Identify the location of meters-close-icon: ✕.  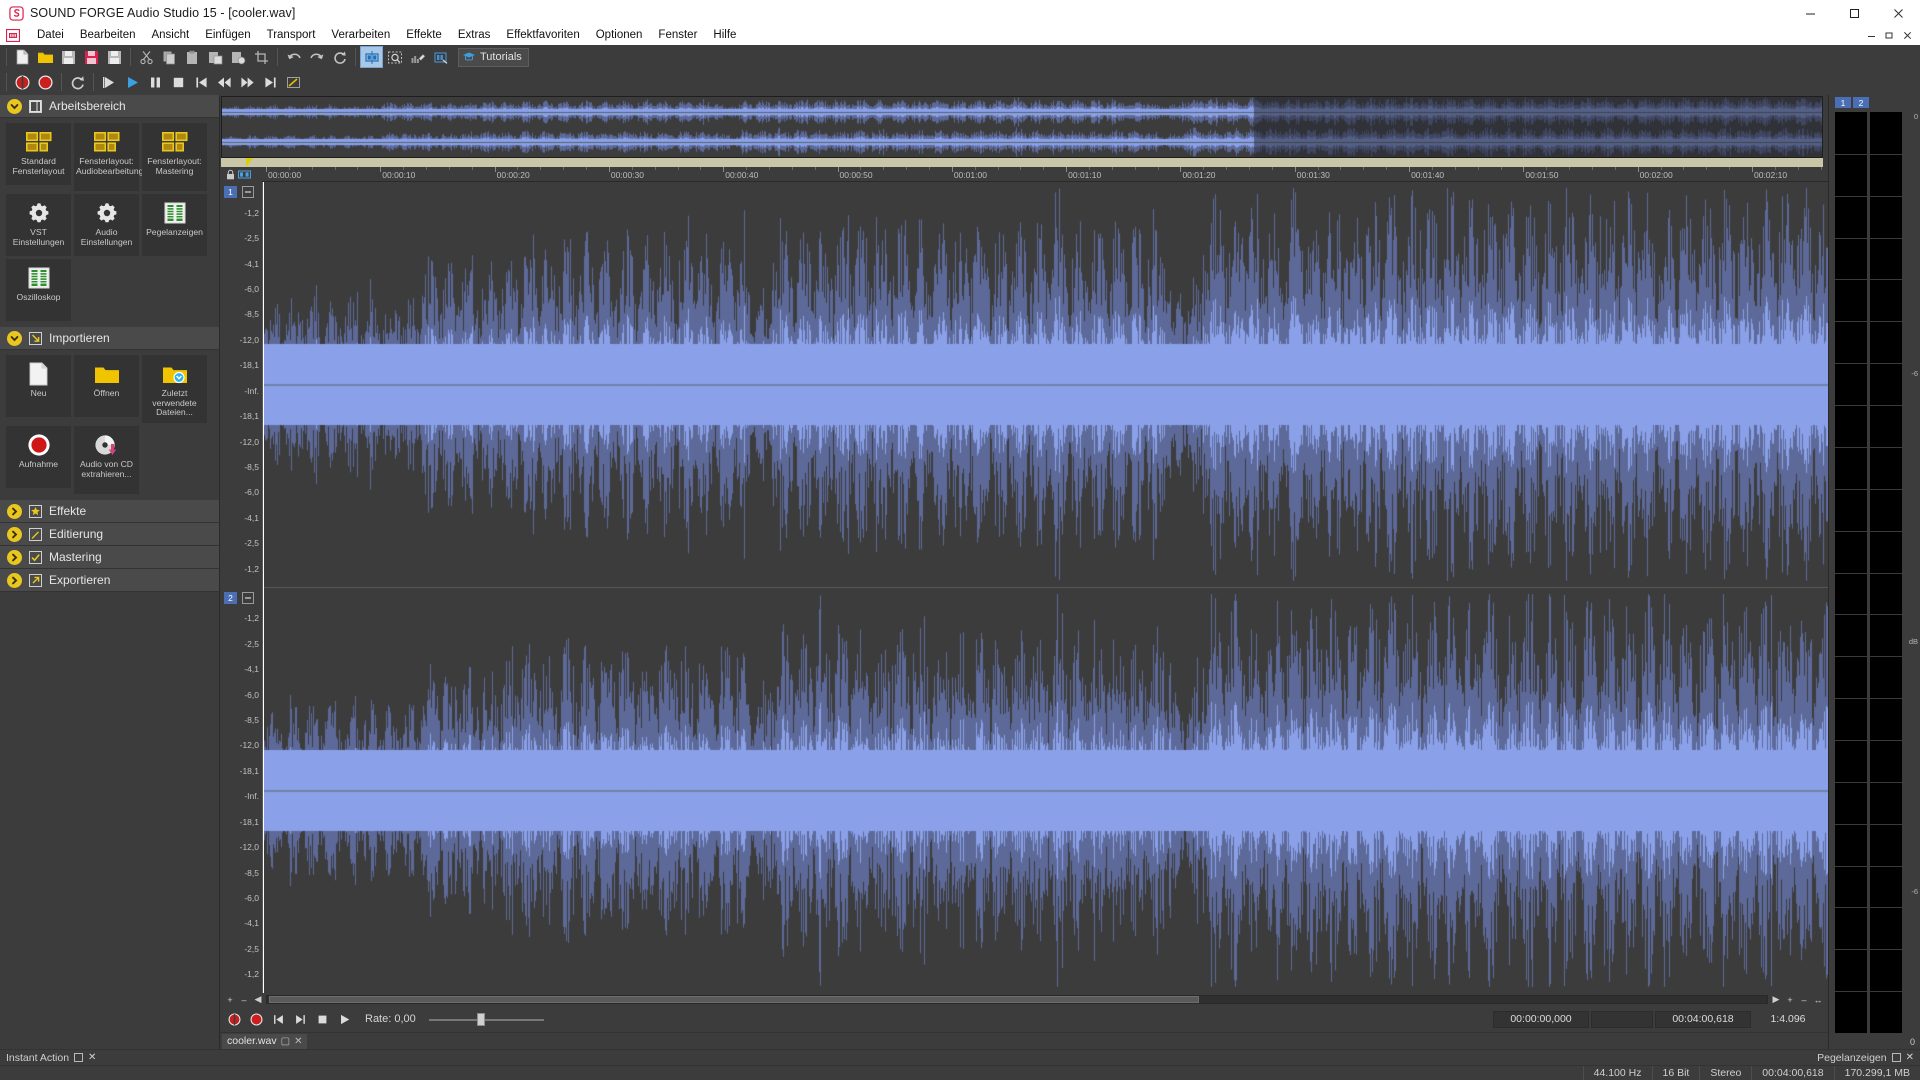
(1910, 1057).